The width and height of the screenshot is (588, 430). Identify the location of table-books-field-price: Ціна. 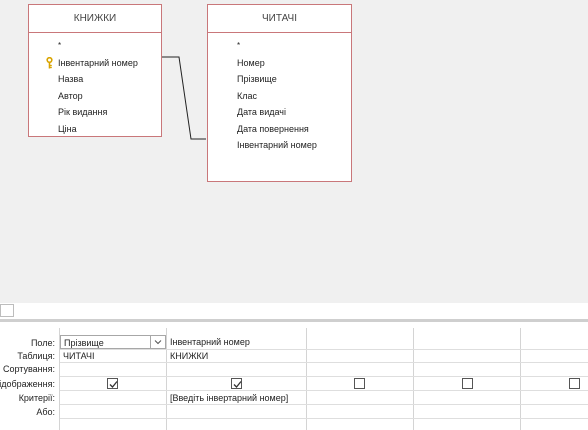
(95, 129).